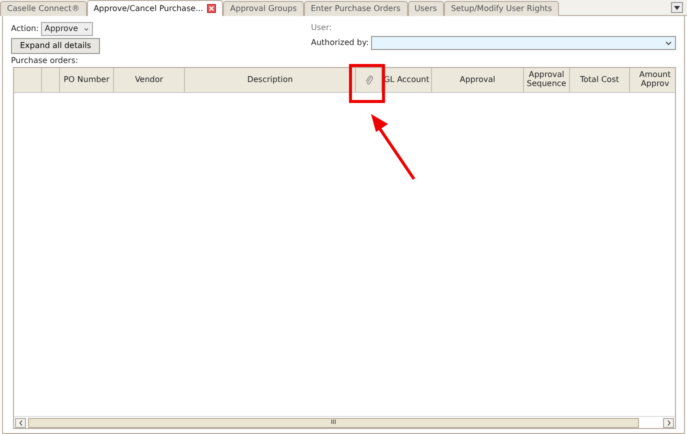  I want to click on tab-list-button, so click(677, 7).